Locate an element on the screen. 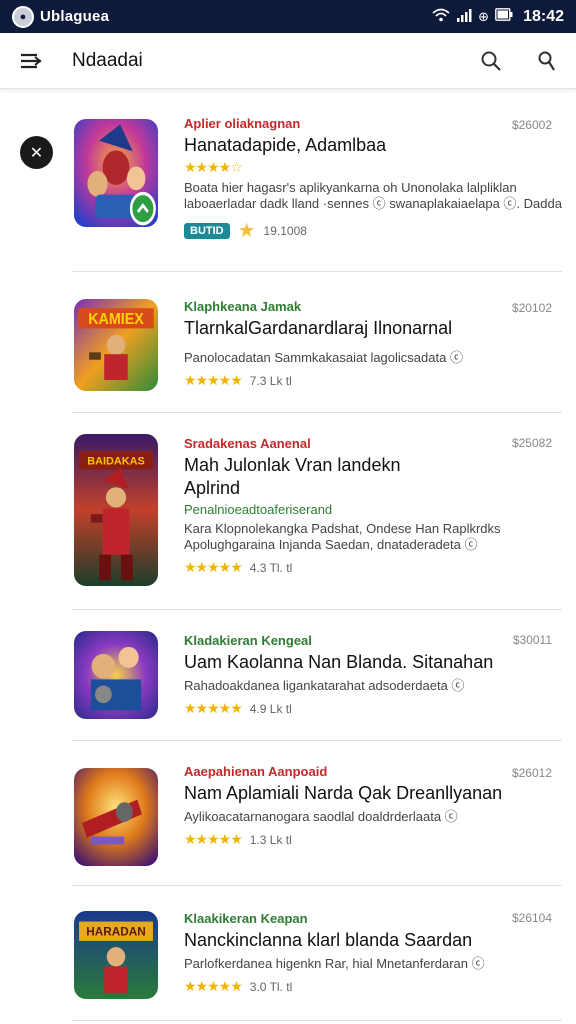  app-price: $26104 is located at coordinates (531, 918).